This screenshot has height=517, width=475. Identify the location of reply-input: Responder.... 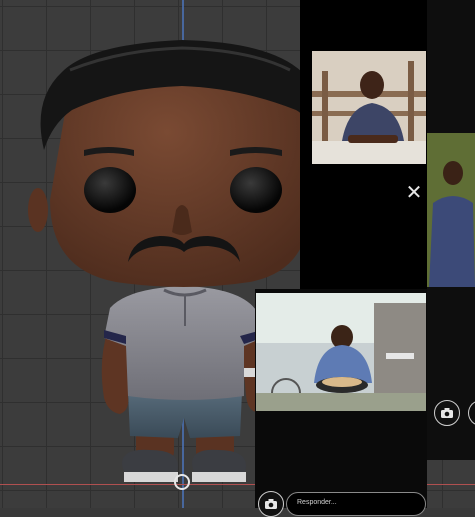
(356, 504).